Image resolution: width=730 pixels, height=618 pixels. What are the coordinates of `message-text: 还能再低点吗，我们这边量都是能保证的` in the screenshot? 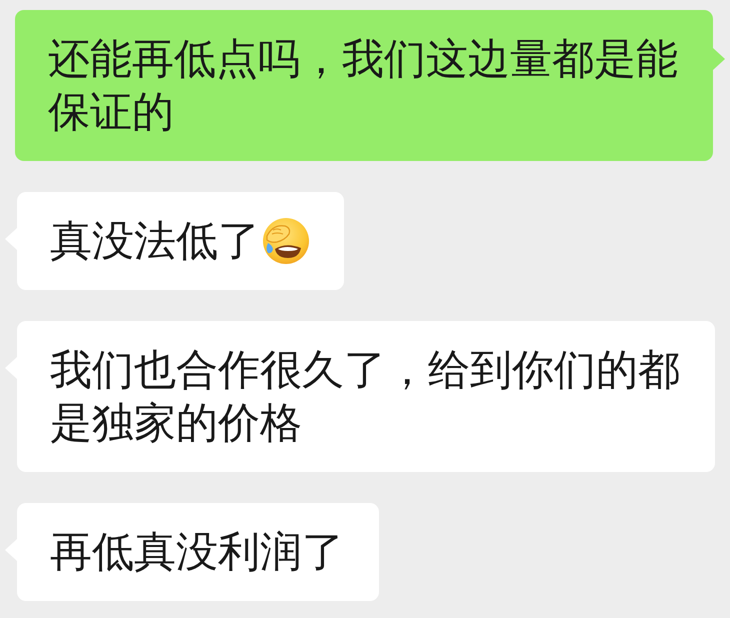 It's located at (363, 85).